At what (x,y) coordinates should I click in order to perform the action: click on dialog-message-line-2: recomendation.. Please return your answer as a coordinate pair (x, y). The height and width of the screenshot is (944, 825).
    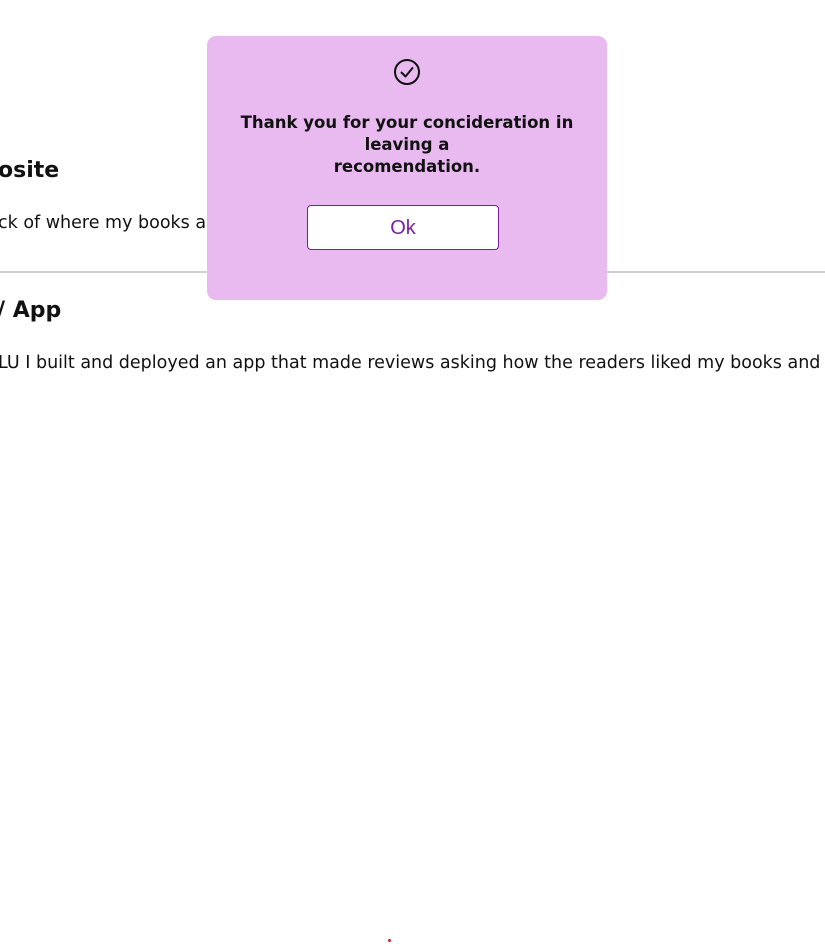
    Looking at the image, I should click on (407, 166).